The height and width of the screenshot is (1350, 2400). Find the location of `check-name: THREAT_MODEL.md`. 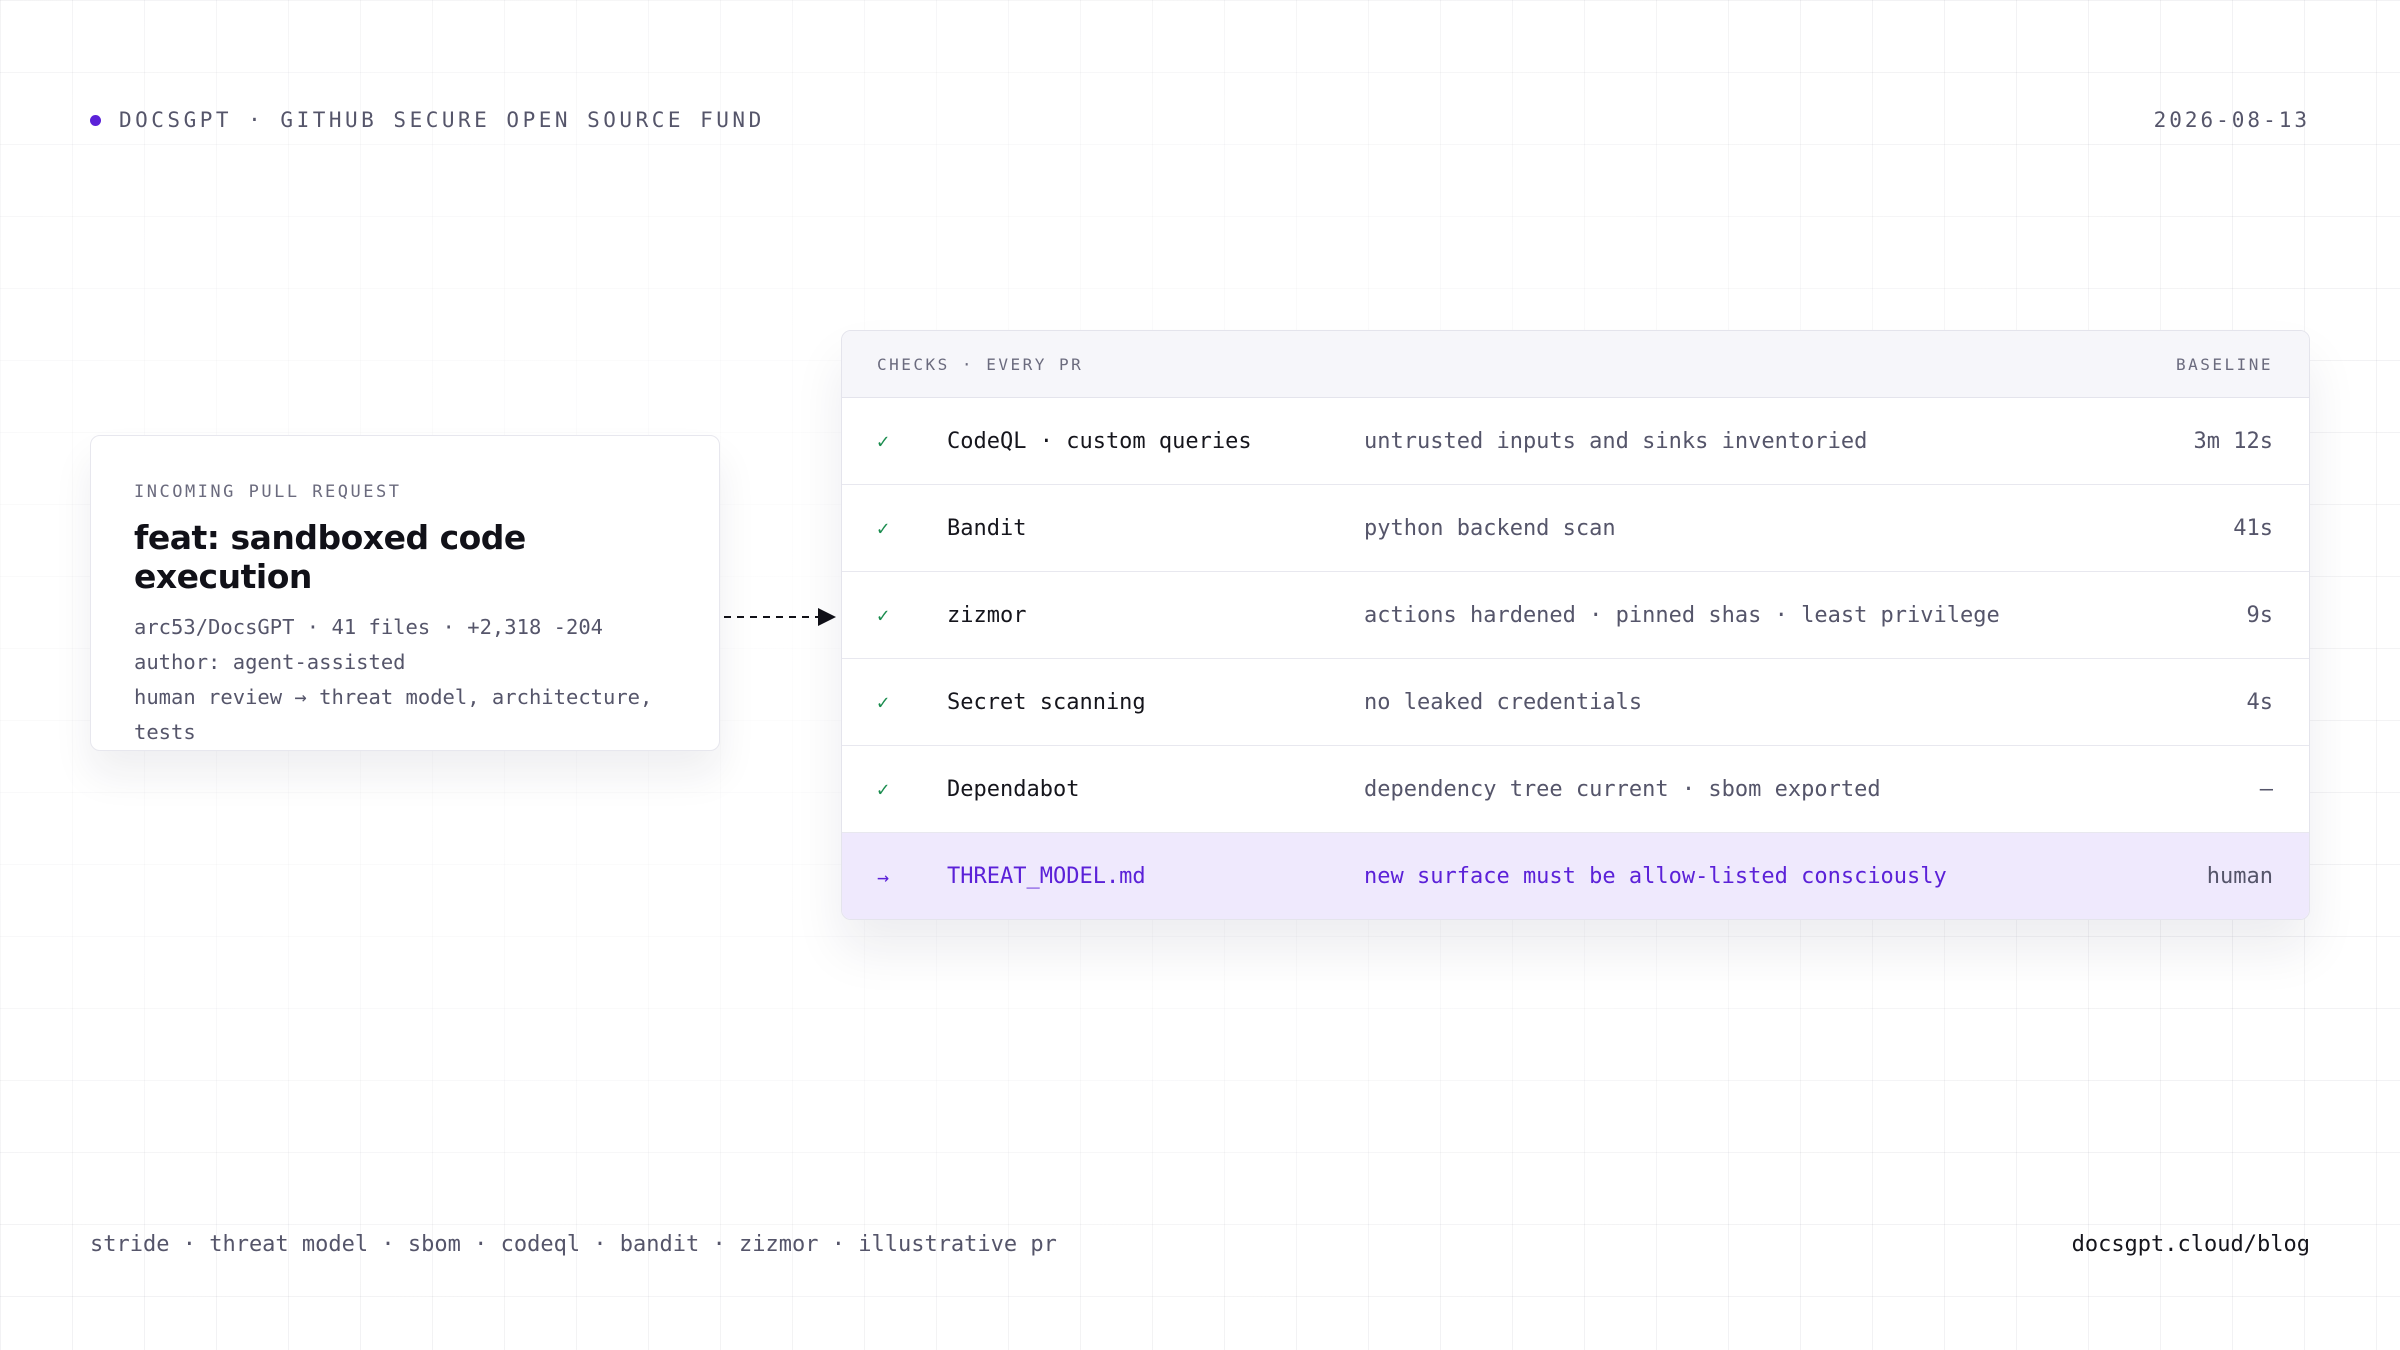

check-name: THREAT_MODEL.md is located at coordinates (1046, 876).